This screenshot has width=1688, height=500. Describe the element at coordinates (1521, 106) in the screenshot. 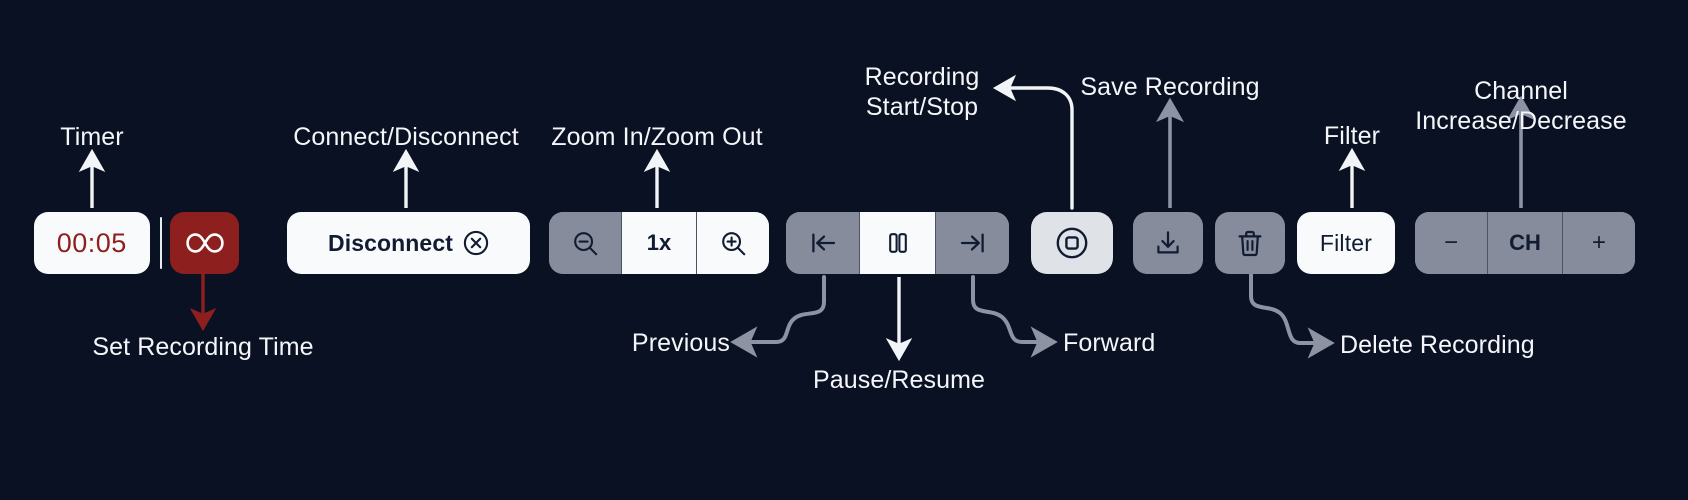

I see `annotation-label-channel: Channel Increase/Decrease` at that location.